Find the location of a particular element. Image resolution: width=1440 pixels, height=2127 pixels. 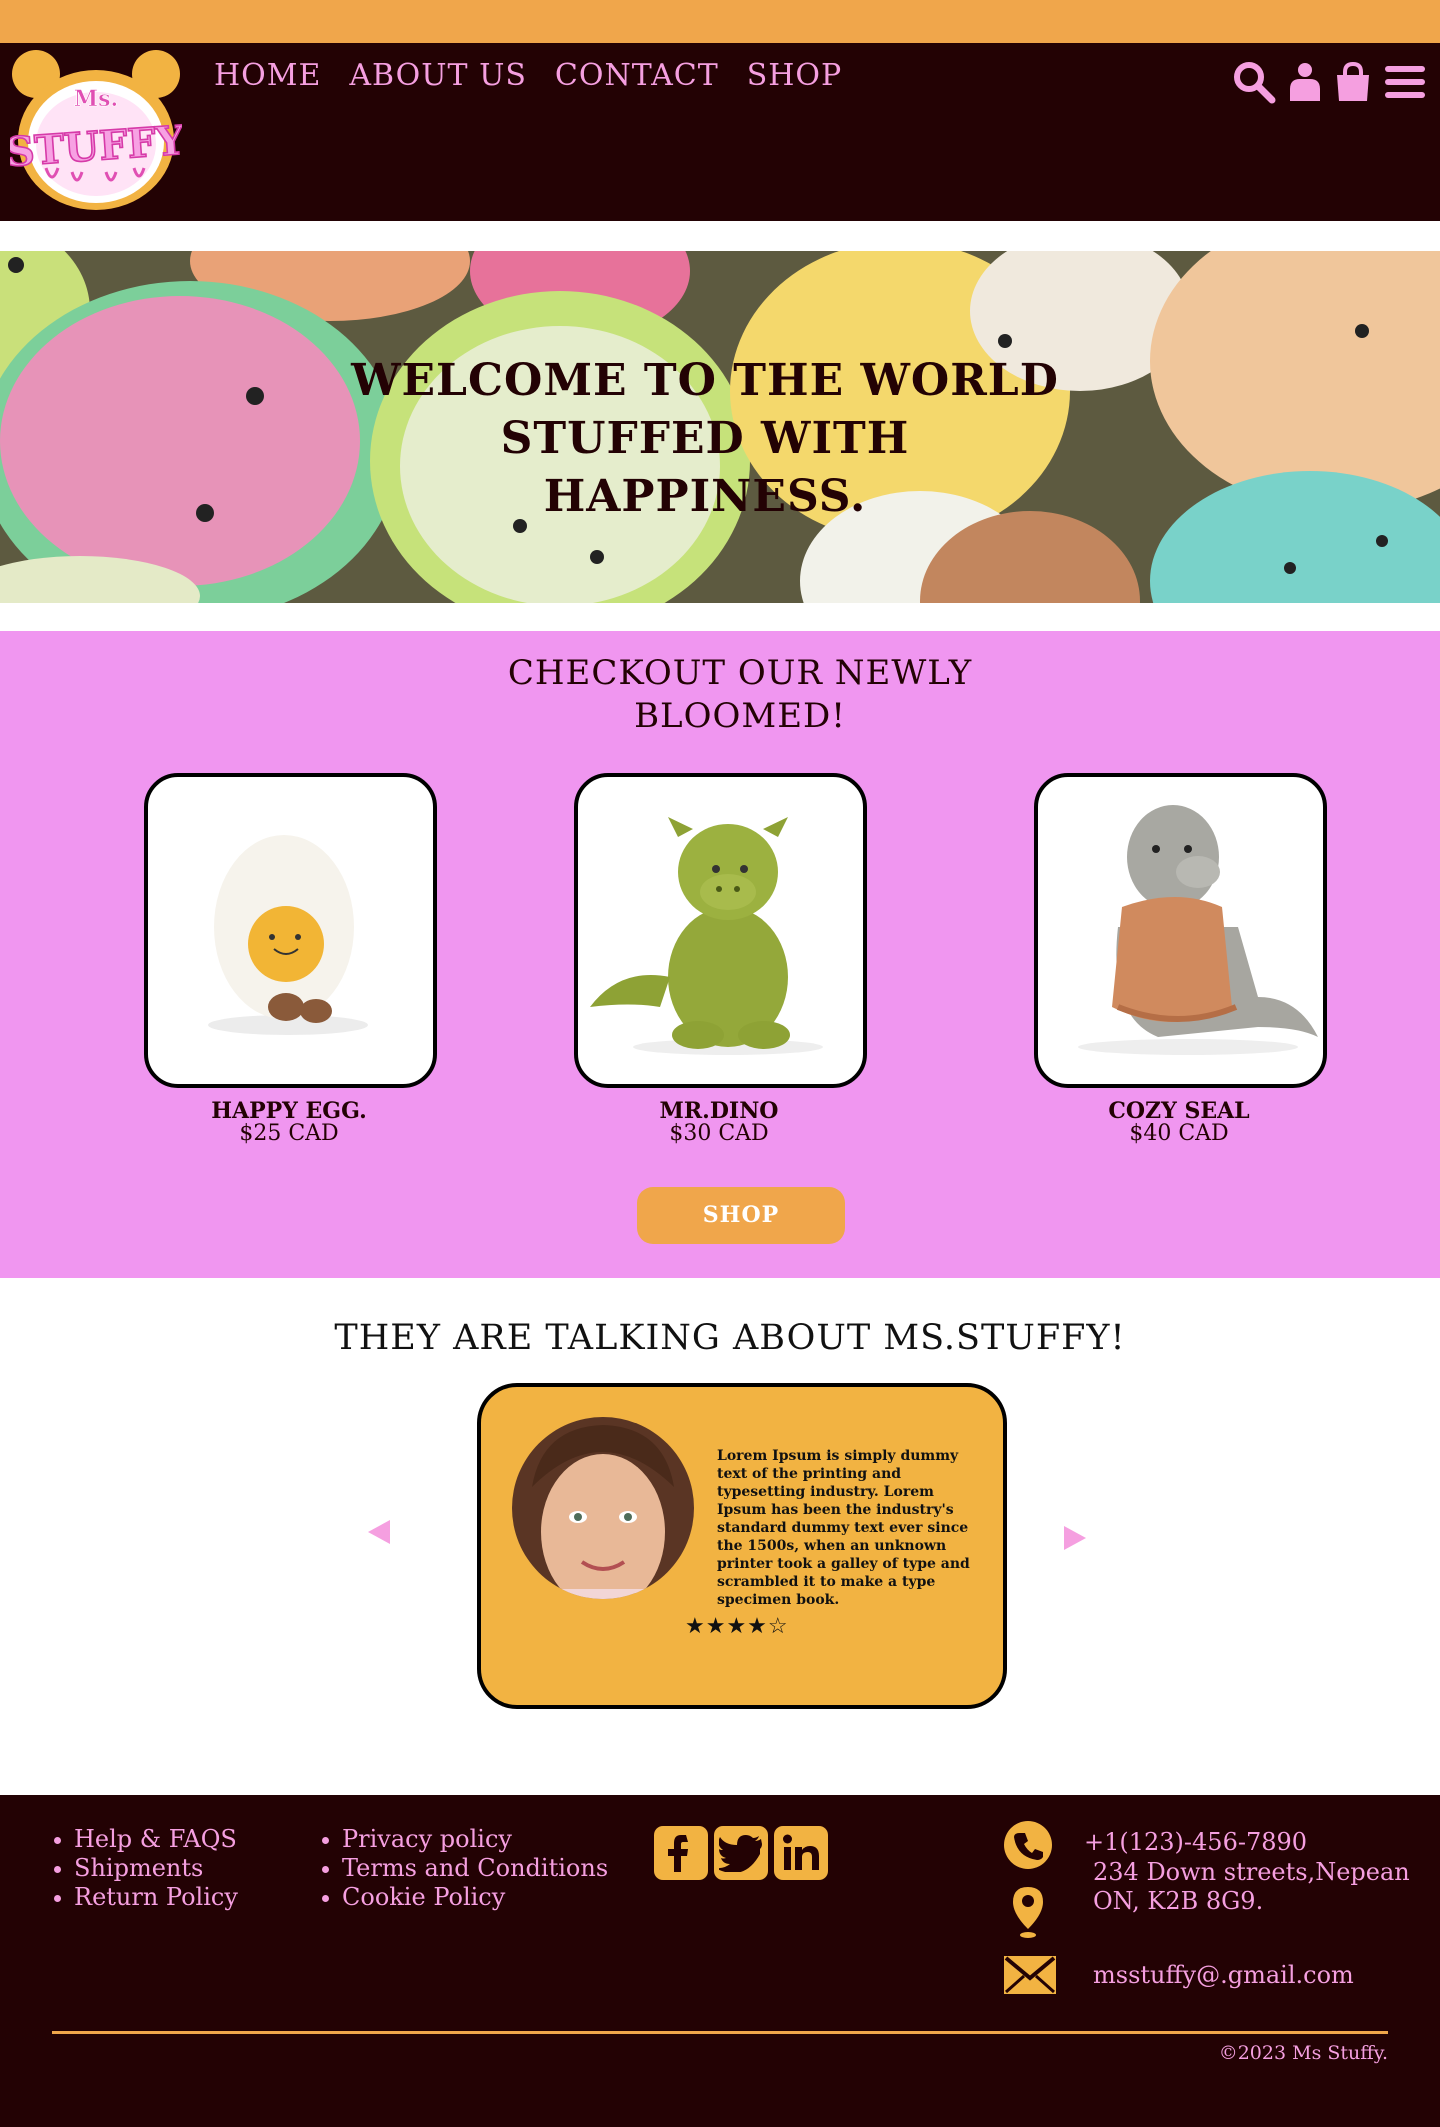

footer-address: 234 Down streets,Nepean ON, K2B 8G9. is located at coordinates (1251, 1887).